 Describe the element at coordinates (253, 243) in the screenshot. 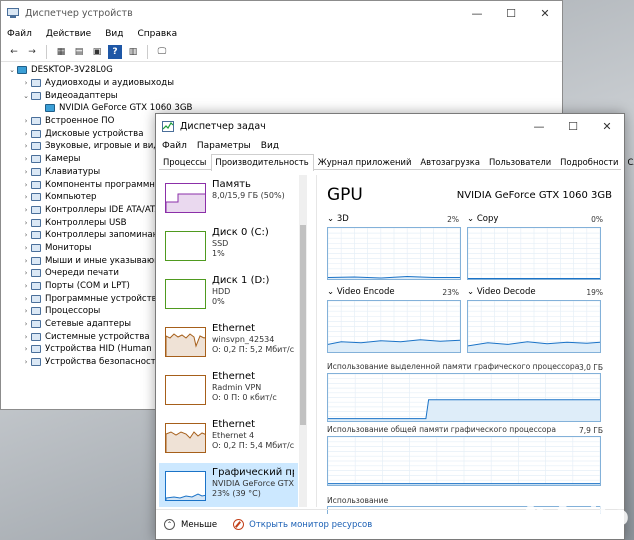

I see `resource-text: Диск 0 (C:) SSD 1%` at that location.